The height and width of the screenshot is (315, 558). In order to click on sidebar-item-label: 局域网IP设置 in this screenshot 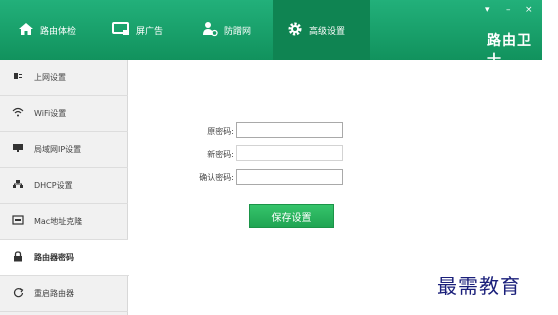, I will do `click(58, 149)`.